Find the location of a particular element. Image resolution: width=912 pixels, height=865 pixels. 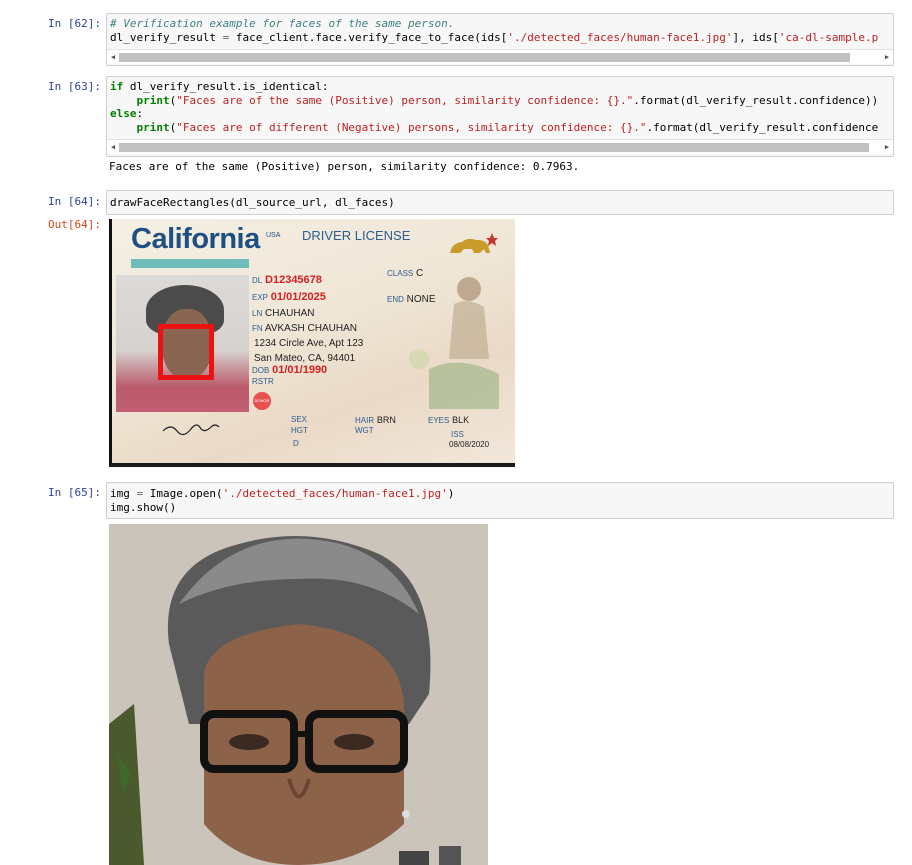

code-token: dl_verify_result is located at coordinates (166, 37).